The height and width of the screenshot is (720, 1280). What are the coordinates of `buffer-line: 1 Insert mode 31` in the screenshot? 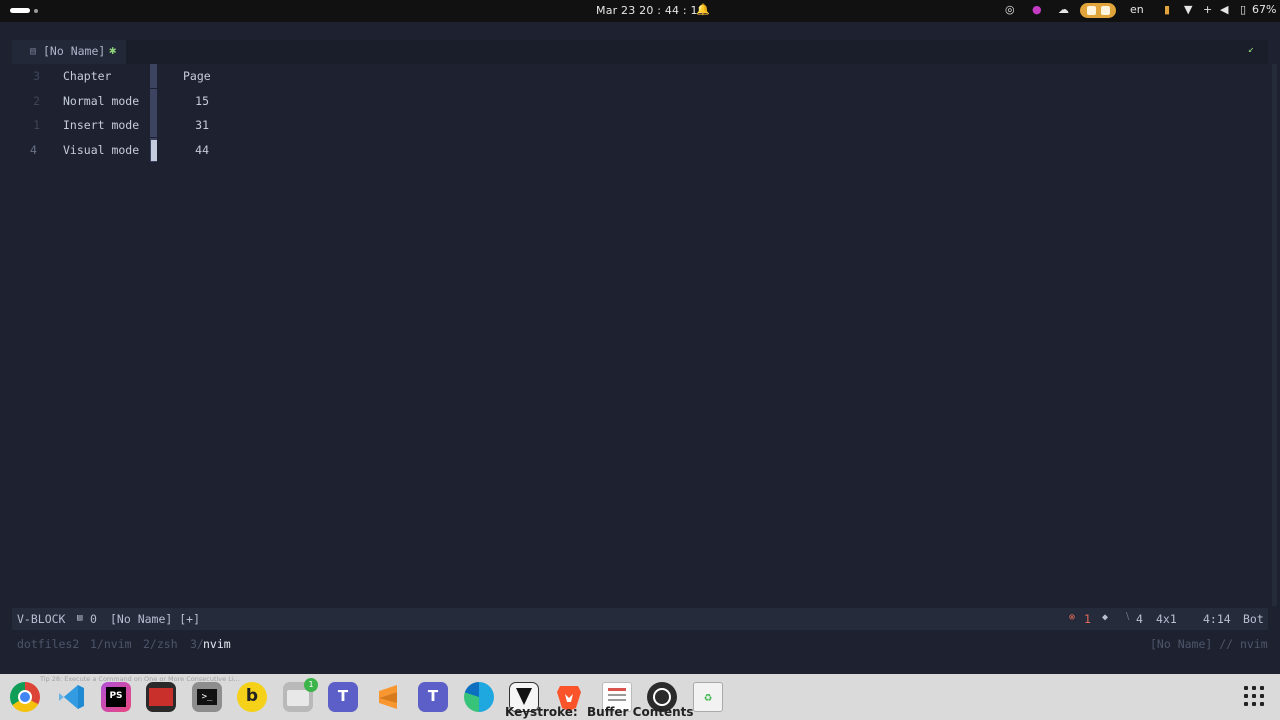 It's located at (150, 125).